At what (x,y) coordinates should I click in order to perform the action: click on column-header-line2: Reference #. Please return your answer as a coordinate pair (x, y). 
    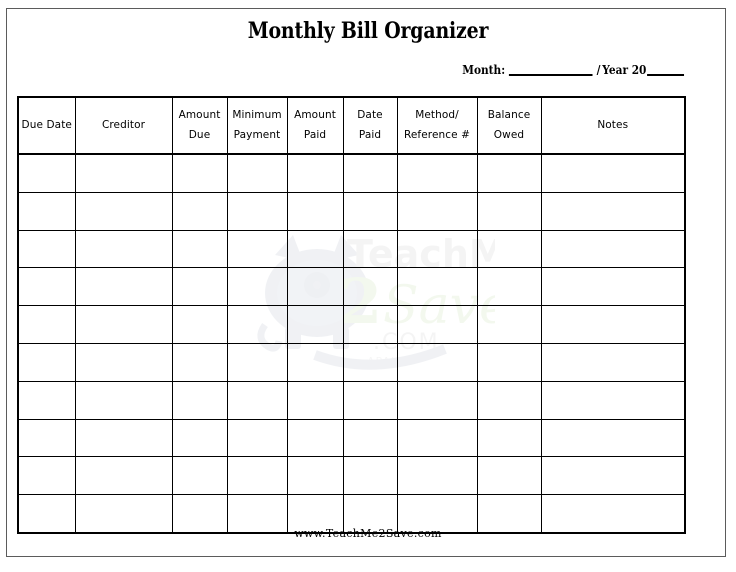
    Looking at the image, I should click on (437, 134).